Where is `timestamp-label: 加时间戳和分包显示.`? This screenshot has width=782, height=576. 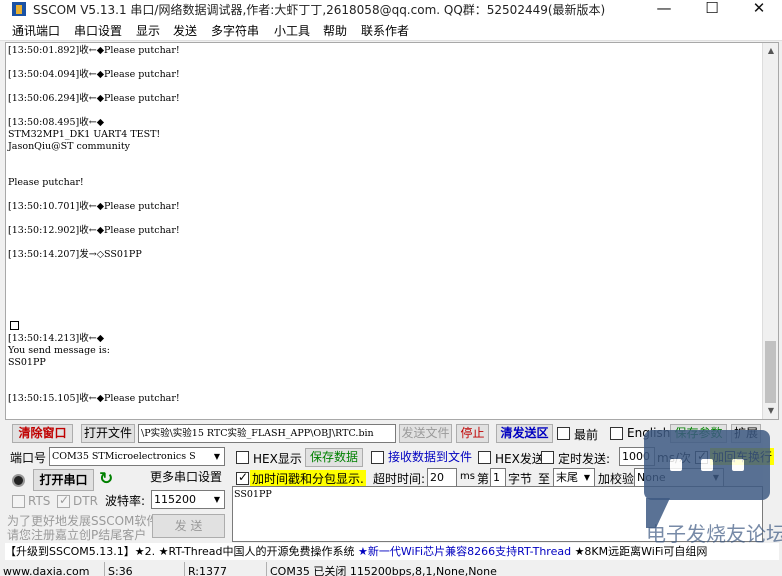 timestamp-label: 加时间戳和分包显示. is located at coordinates (308, 478).